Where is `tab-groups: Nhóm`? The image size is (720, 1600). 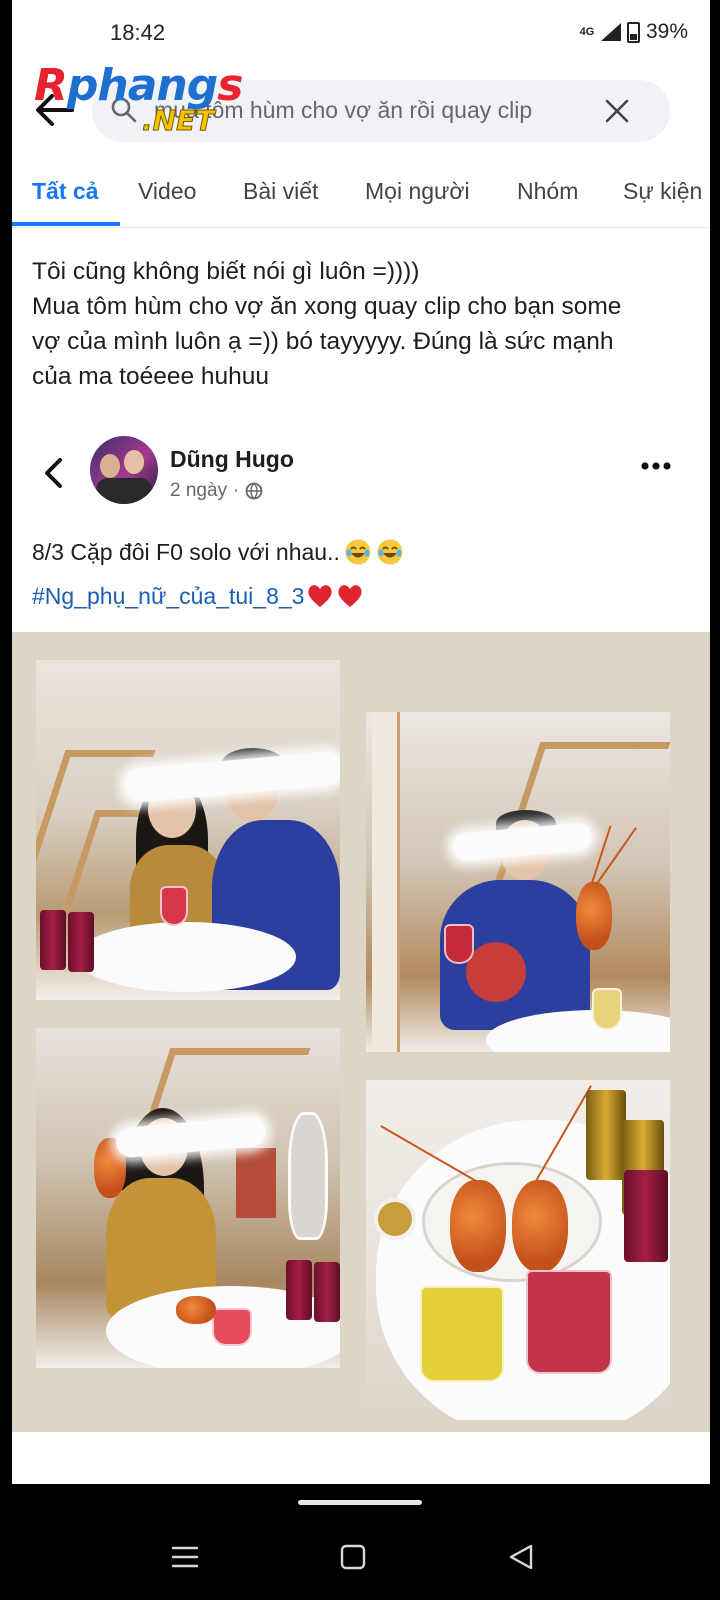 tab-groups: Nhóm is located at coordinates (547, 191).